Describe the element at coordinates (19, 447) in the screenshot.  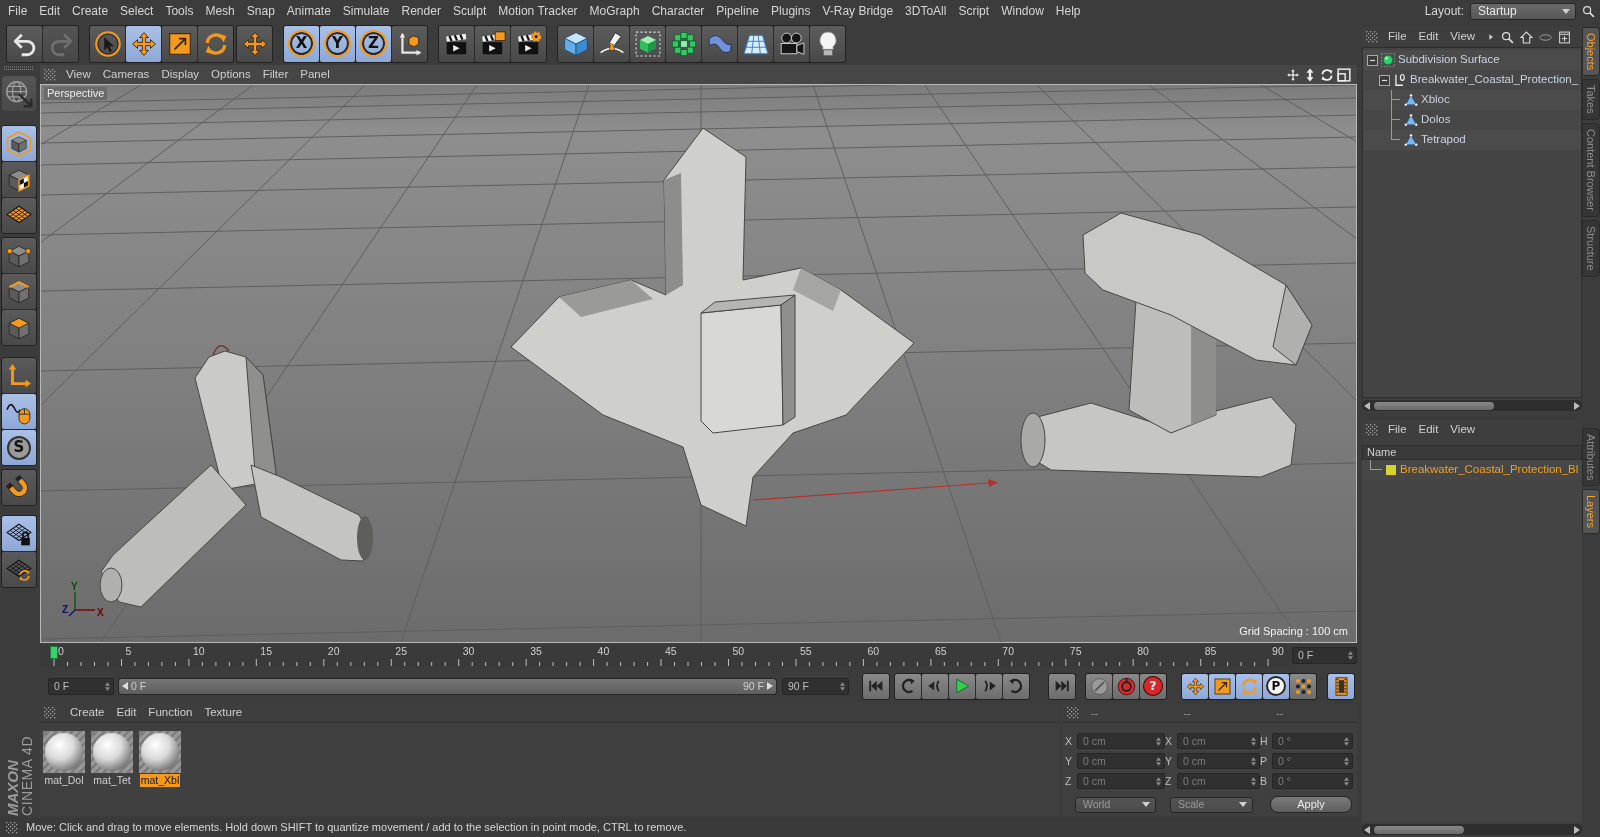
I see `soft-selection-button: S` at that location.